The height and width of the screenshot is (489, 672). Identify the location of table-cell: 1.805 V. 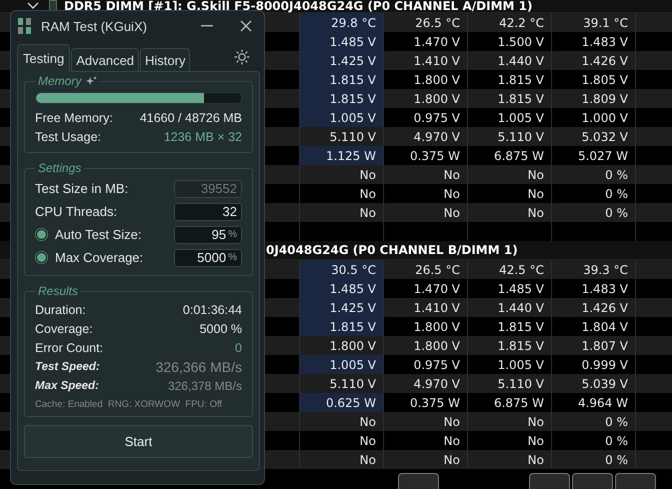
(605, 79).